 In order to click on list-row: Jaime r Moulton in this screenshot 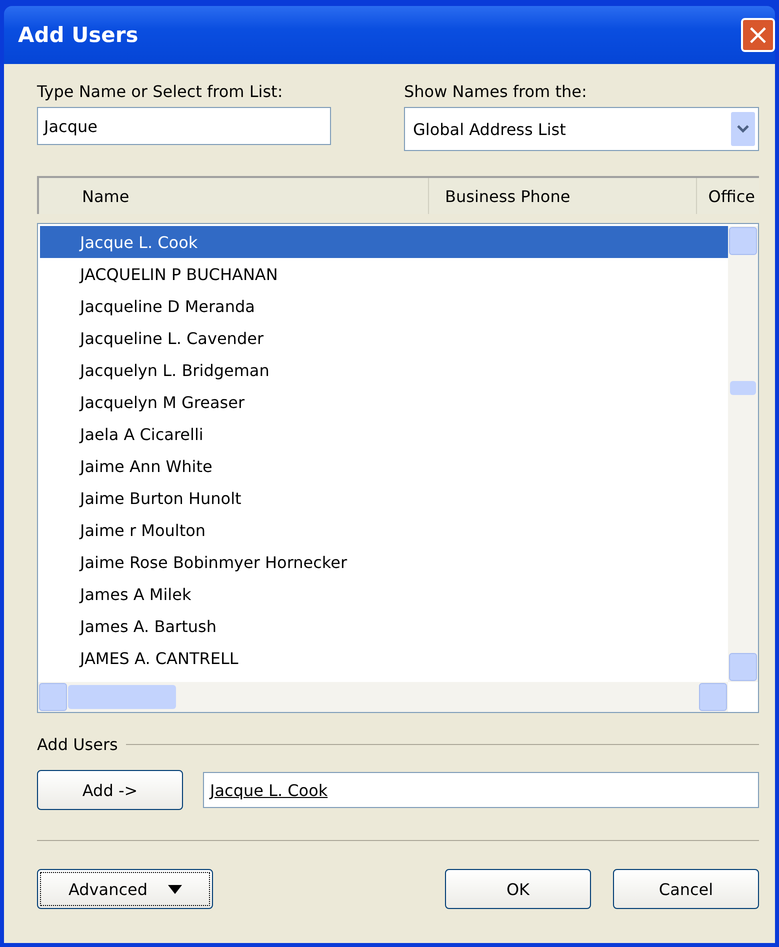, I will do `click(384, 530)`.